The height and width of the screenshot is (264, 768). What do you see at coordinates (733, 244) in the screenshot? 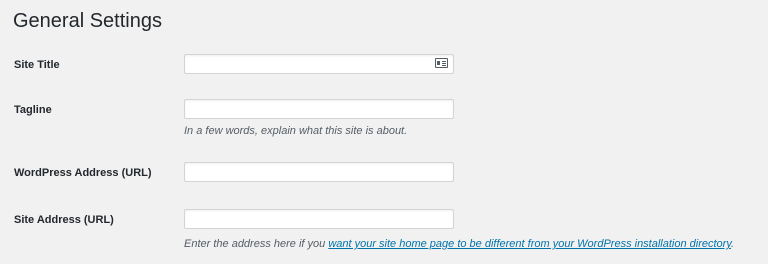
I see `site-address-description-suffix: .` at bounding box center [733, 244].